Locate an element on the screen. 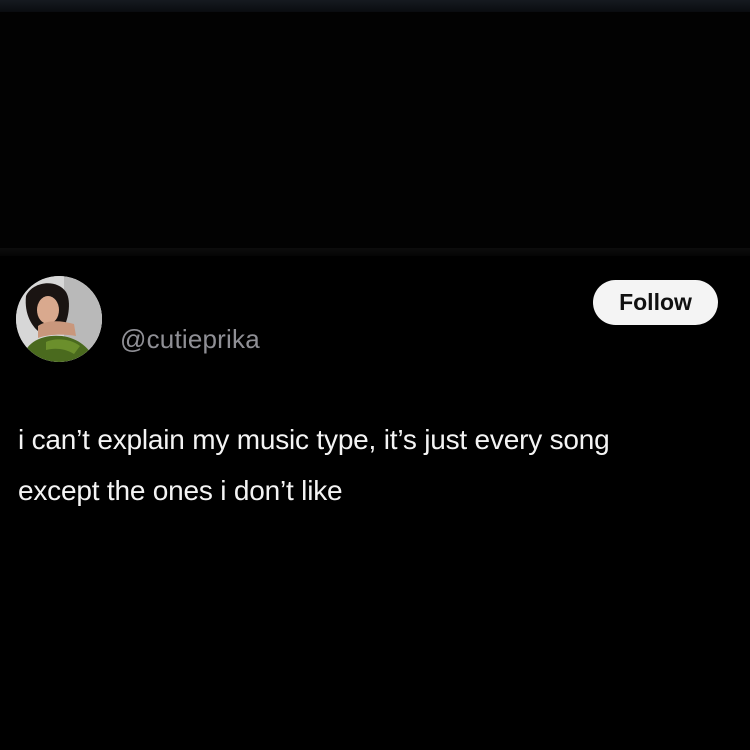 This screenshot has width=750, height=750. username-handle: @cutieprika is located at coordinates (190, 339).